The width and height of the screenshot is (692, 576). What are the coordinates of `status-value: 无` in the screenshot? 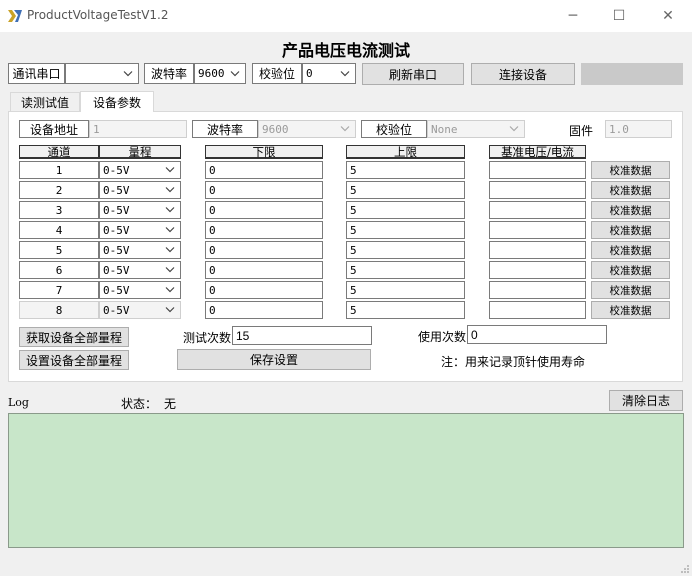 It's located at (170, 404).